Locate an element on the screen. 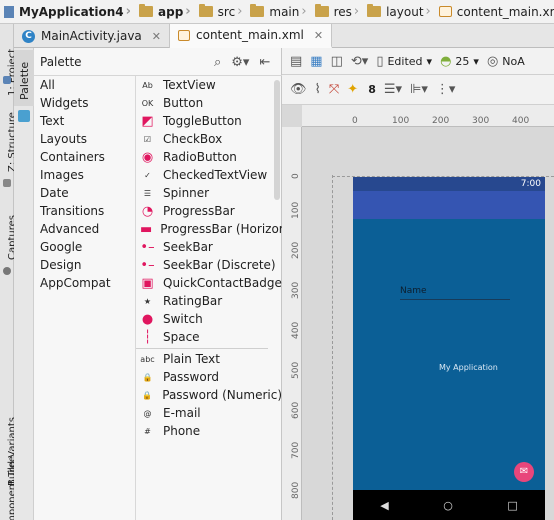 The width and height of the screenshot is (554, 520). palette-widget-ratingbar: ★ RatingBar is located at coordinates (209, 301).